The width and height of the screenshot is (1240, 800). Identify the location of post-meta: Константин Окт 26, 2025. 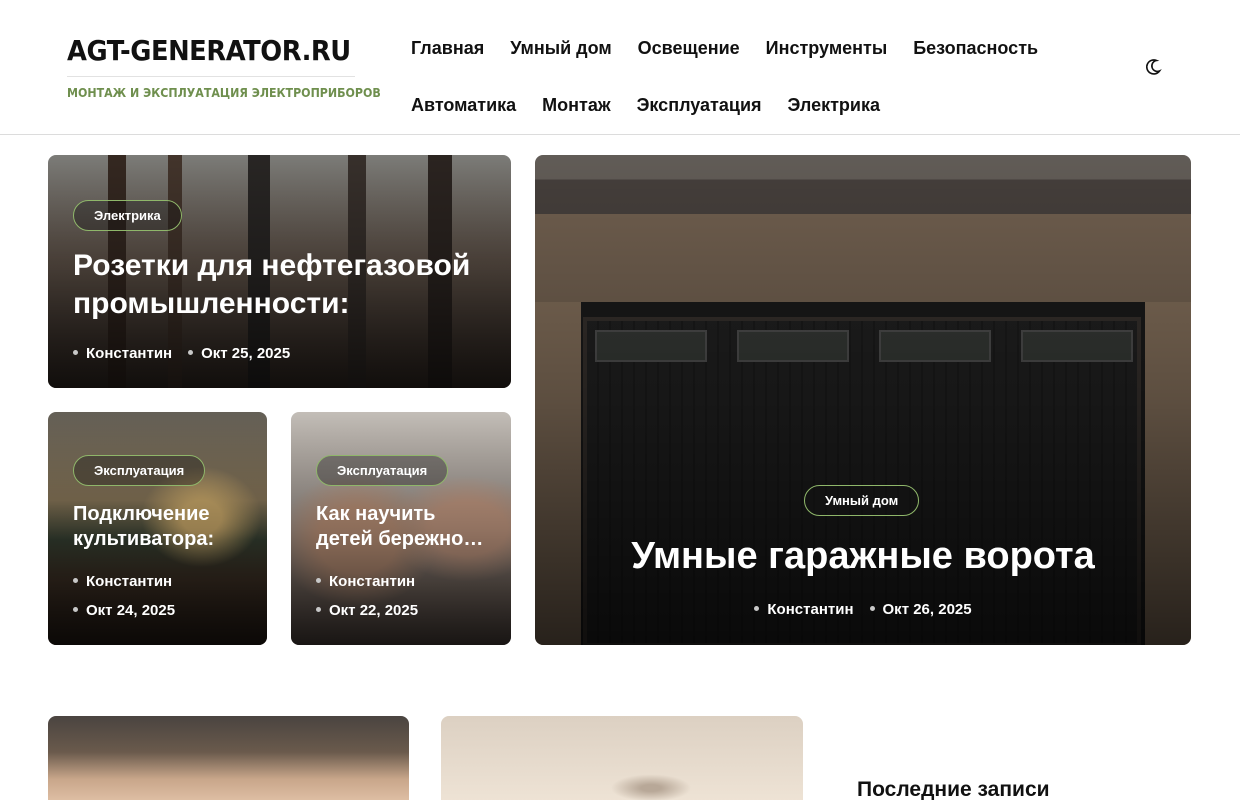
(863, 609).